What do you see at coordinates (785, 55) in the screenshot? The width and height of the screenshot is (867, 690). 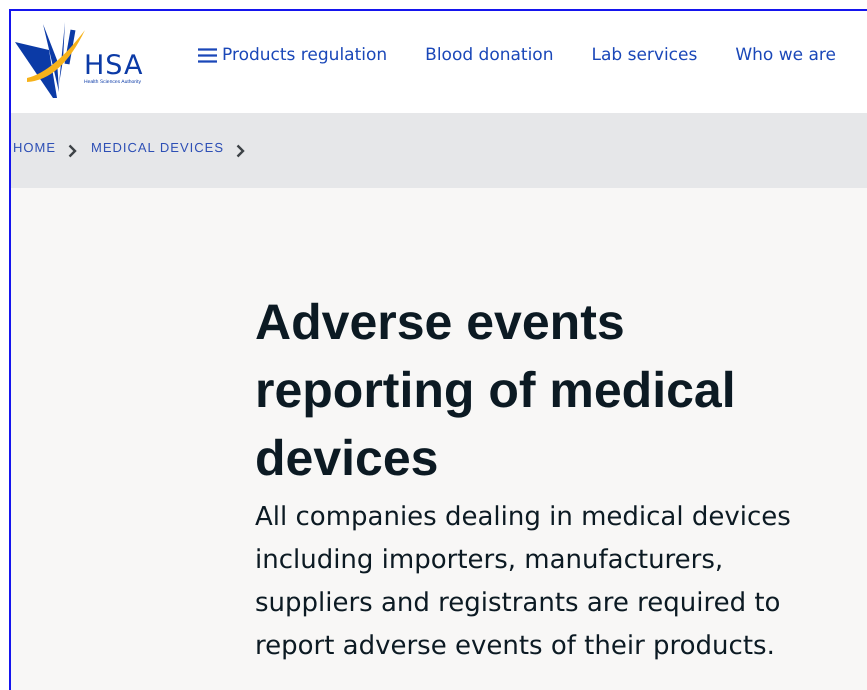 I see `nav-link: Who we are` at bounding box center [785, 55].